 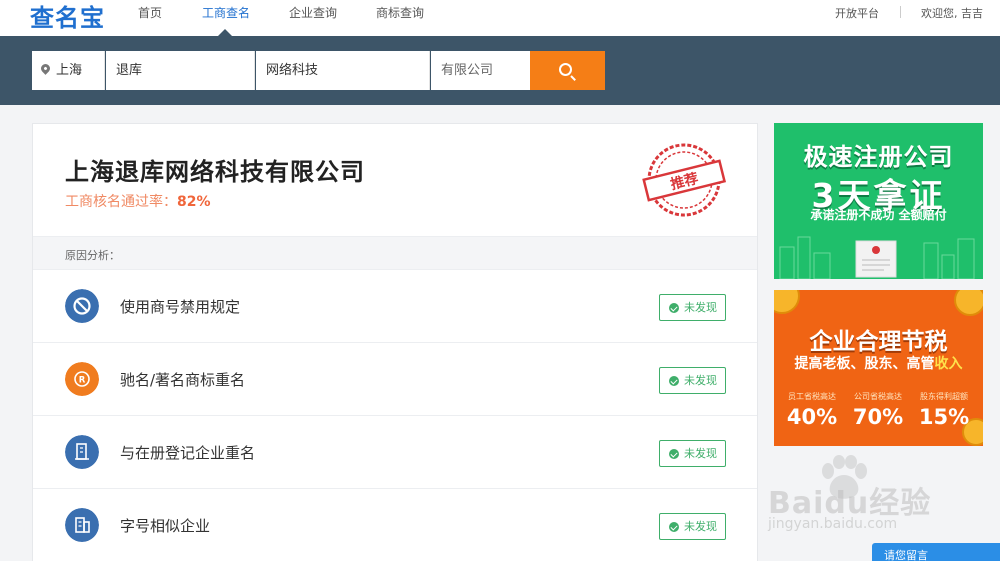 I want to click on check-row: 字号相似企业 未发现, so click(x=395, y=525).